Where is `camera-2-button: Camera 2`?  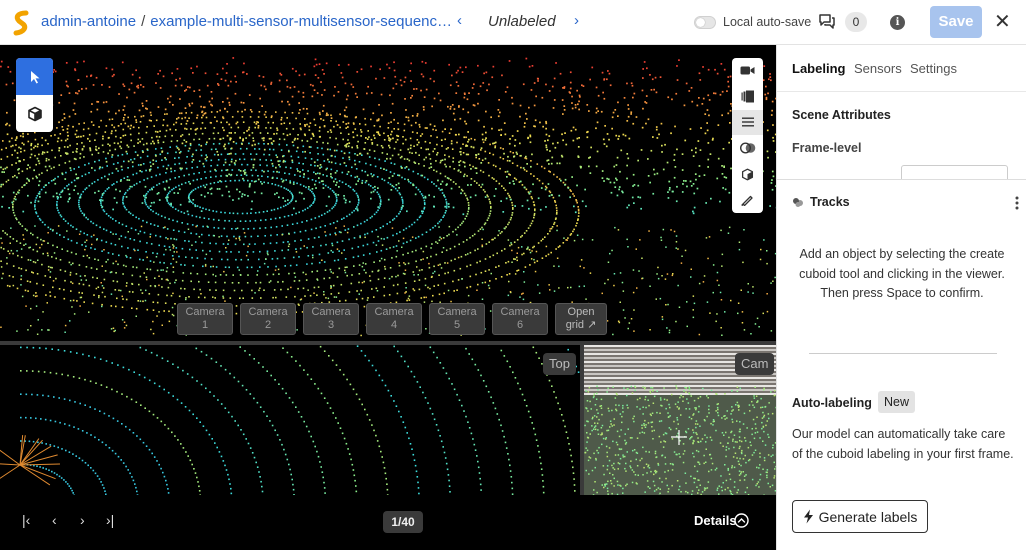 camera-2-button: Camera 2 is located at coordinates (268, 319).